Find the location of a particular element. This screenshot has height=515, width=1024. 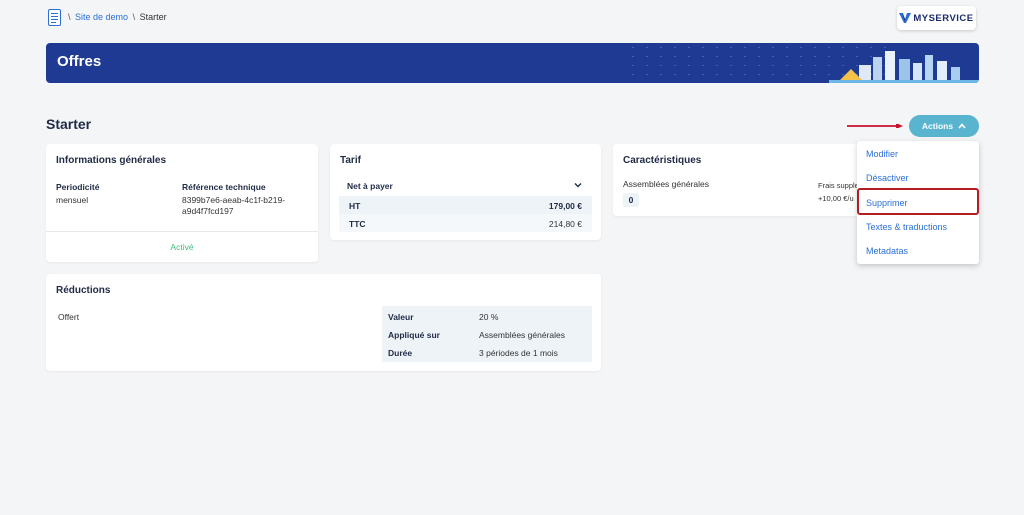

reduction-row-value: 3 périodes de 1 mois is located at coordinates (518, 353).